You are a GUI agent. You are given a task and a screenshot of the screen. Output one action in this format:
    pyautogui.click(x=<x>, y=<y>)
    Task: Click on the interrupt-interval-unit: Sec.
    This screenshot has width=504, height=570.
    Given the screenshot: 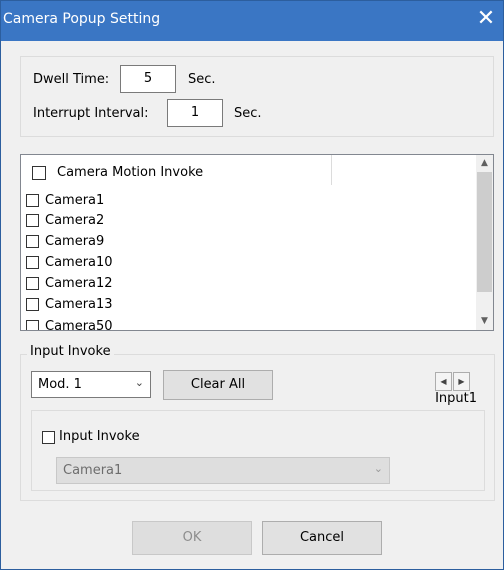 What is the action you would take?
    pyautogui.click(x=248, y=113)
    